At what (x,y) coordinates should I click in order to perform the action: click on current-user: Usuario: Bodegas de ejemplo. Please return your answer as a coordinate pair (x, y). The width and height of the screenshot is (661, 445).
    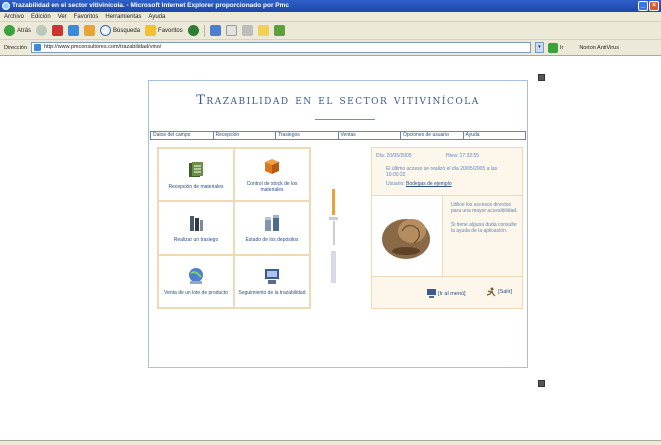
    Looking at the image, I should click on (419, 184).